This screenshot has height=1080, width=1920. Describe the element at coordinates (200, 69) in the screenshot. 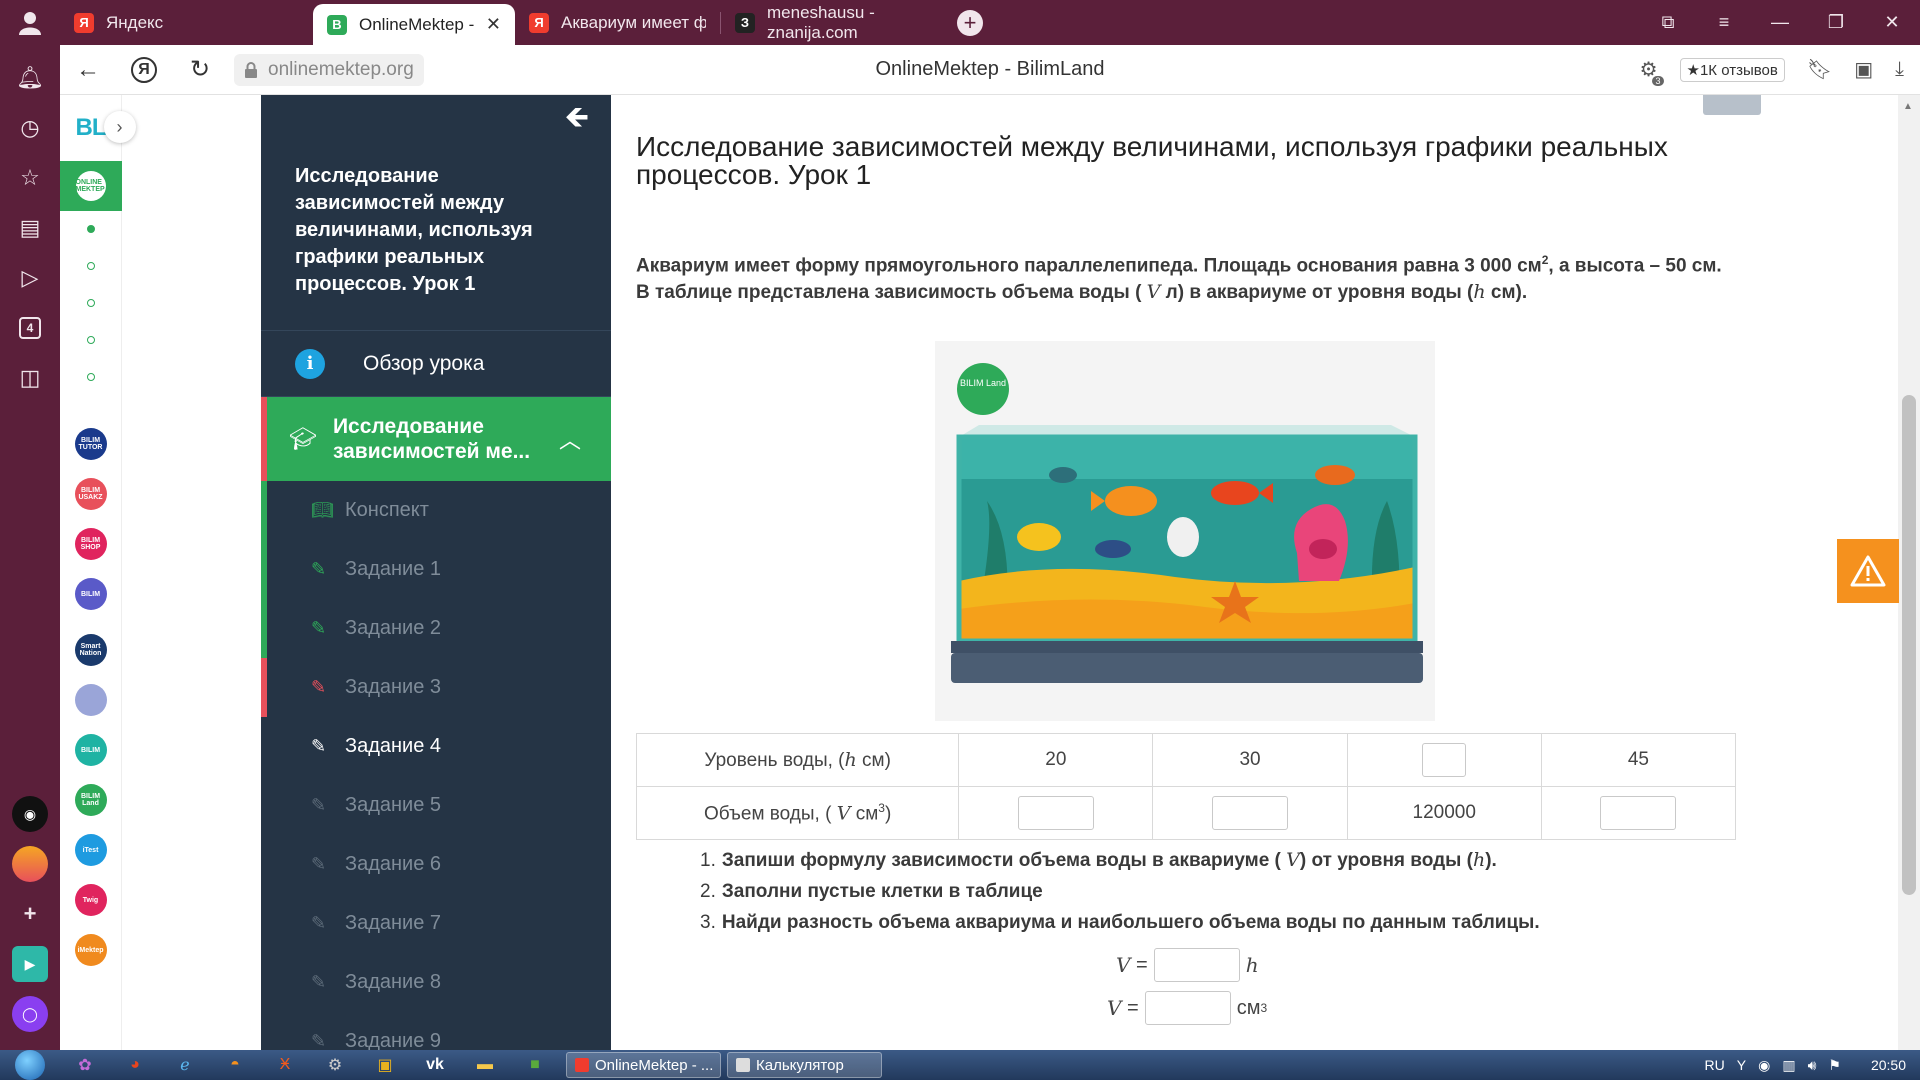

I see `reload-icon: ↻` at that location.